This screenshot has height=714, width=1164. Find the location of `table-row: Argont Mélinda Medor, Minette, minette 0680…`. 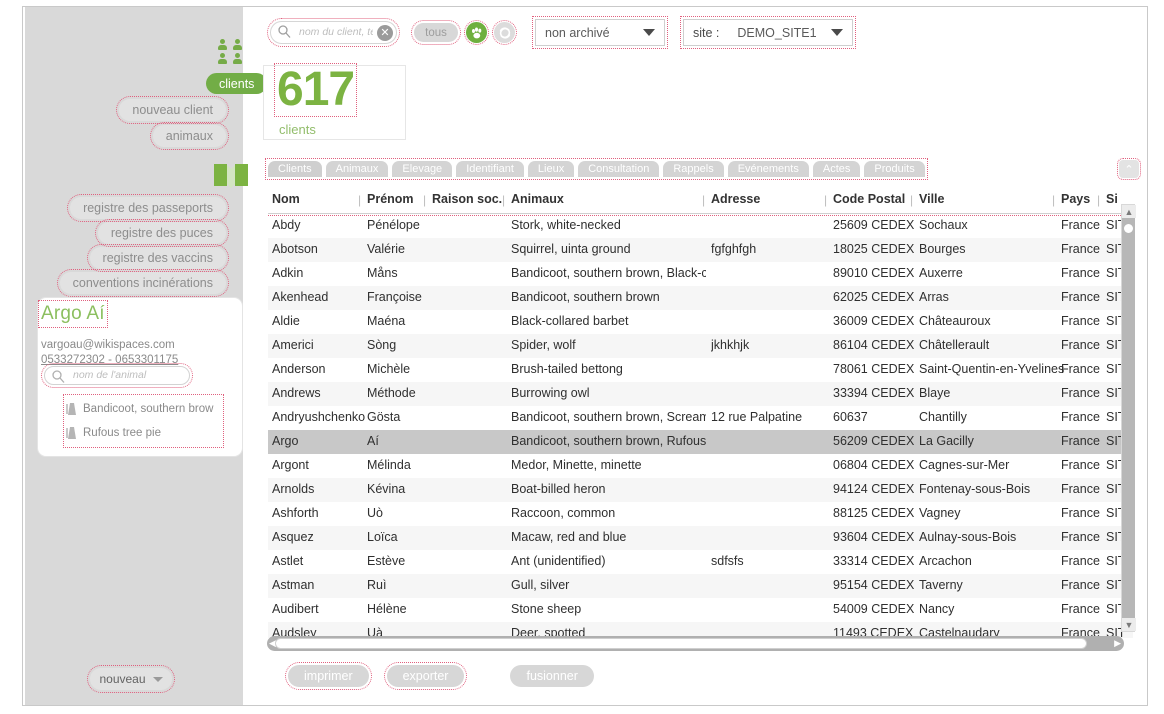

table-row: Argont Mélinda Medor, Minette, minette 0680… is located at coordinates (700, 466).